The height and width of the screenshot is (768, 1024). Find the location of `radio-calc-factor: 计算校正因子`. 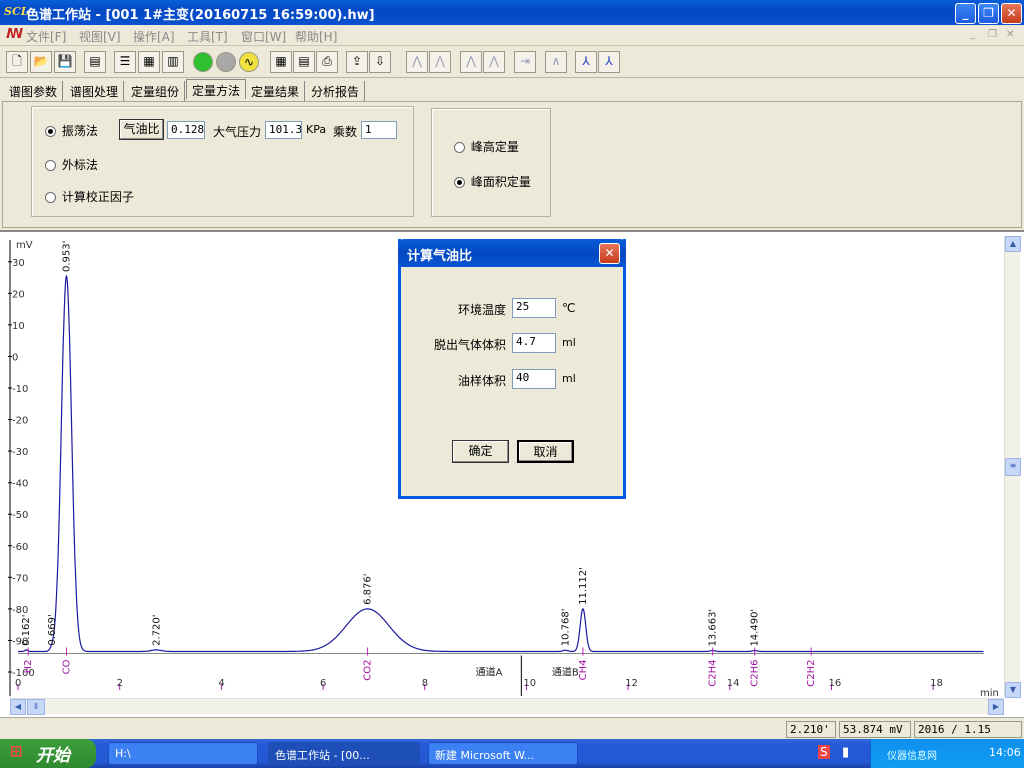

radio-calc-factor: 计算校正因子 is located at coordinates (89, 196).